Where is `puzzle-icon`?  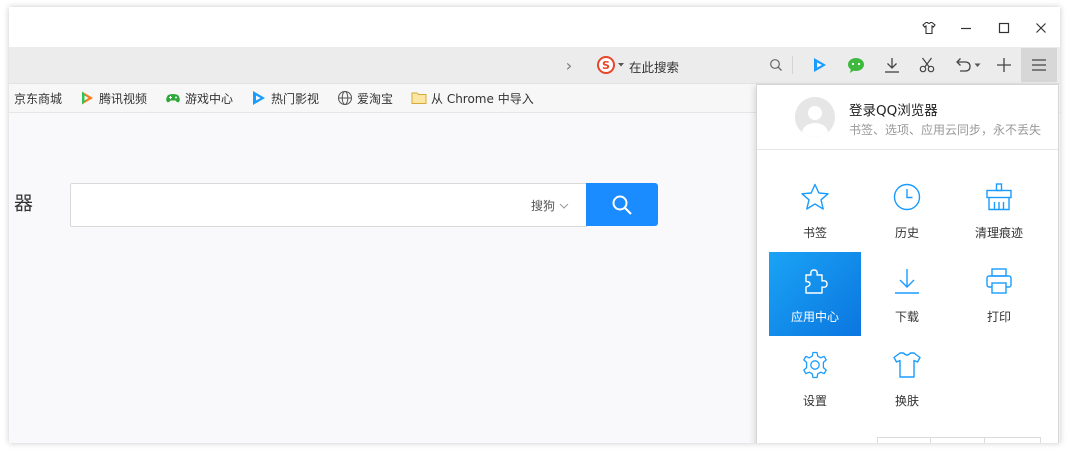
puzzle-icon is located at coordinates (815, 281).